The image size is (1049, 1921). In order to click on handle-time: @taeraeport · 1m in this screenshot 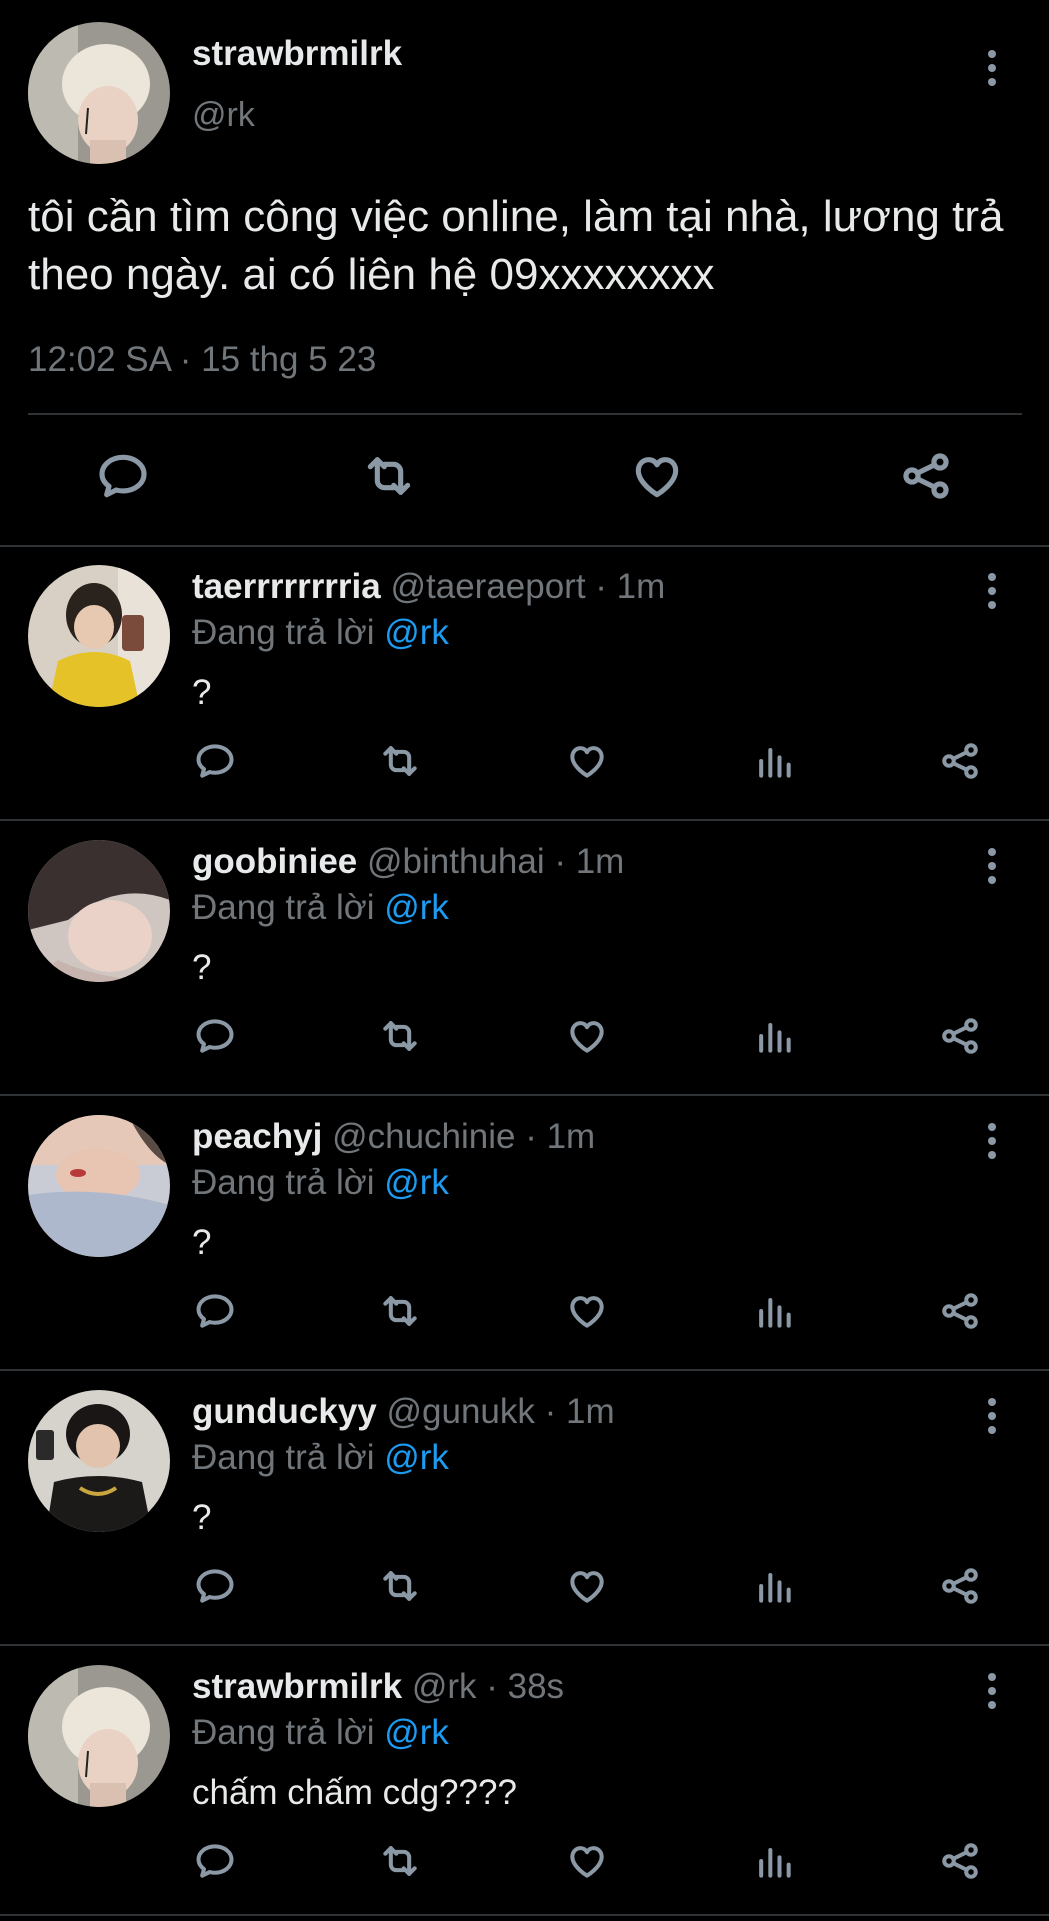, I will do `click(523, 586)`.